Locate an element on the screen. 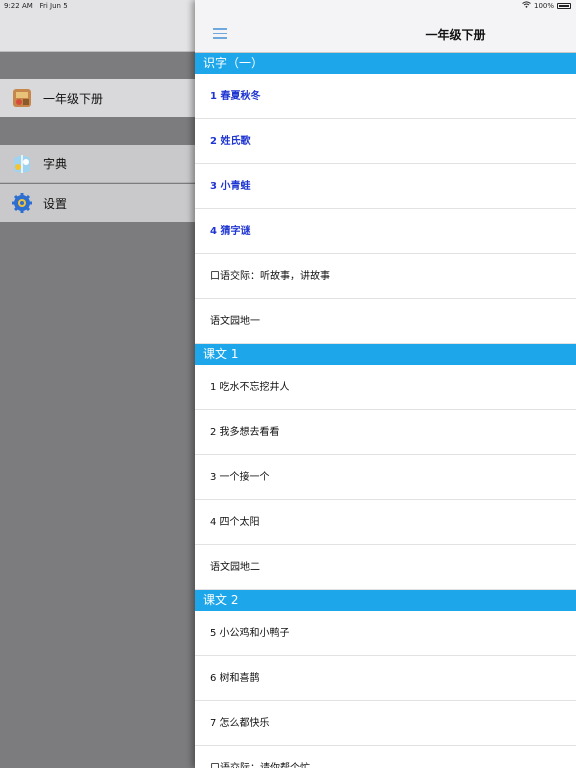  lesson-row: 5 小公鸡和小鸭子 is located at coordinates (385, 633).